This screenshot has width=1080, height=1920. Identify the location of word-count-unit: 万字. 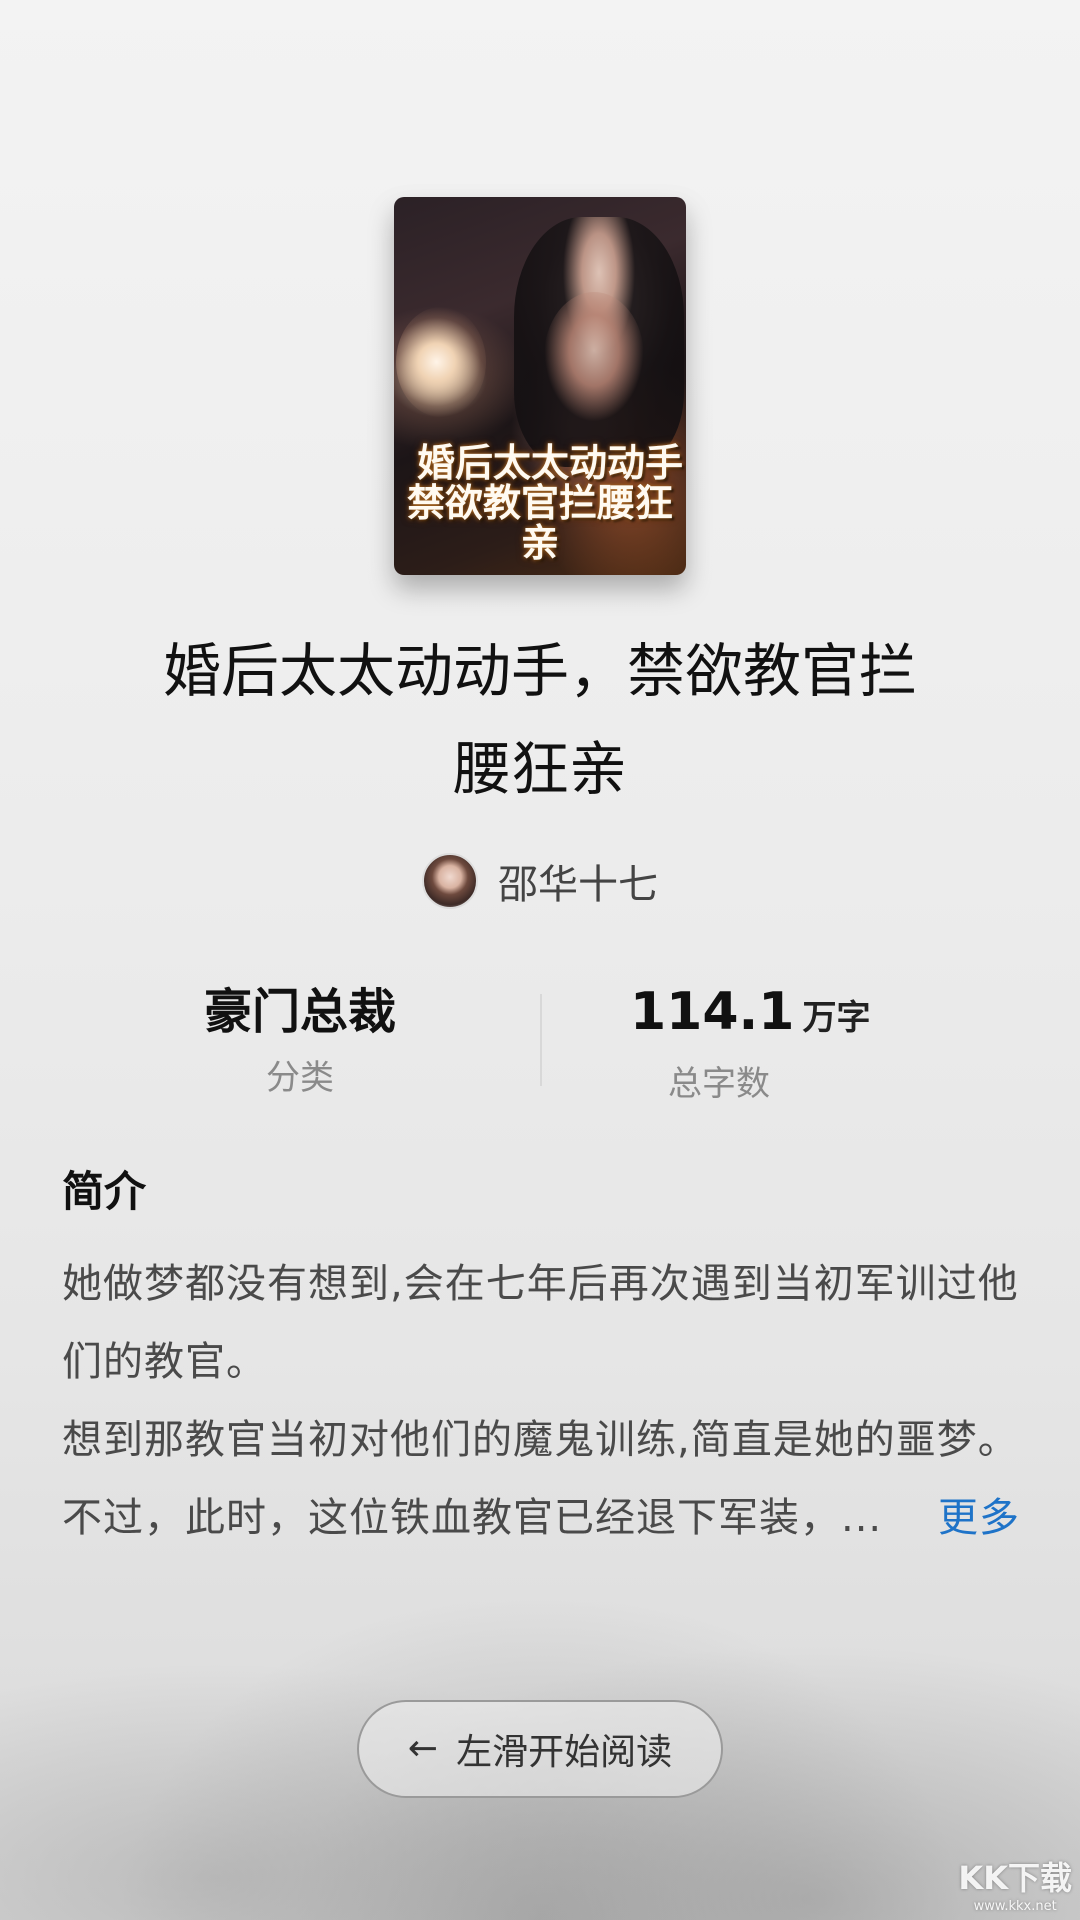
(836, 1018).